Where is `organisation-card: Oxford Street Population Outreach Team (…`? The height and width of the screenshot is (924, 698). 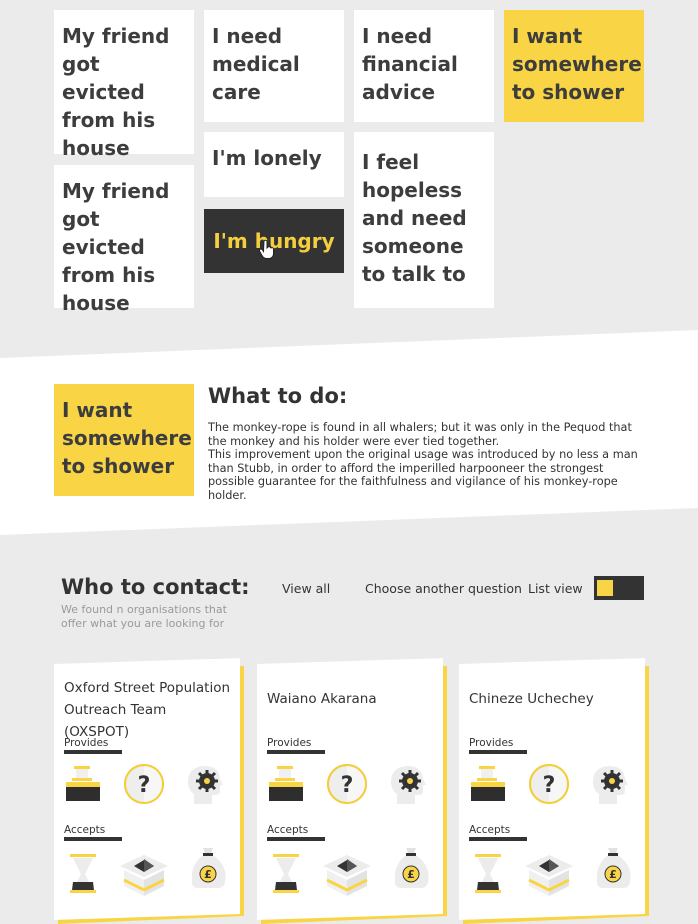
organisation-card: Oxford Street Population Outreach Team (… is located at coordinates (147, 789).